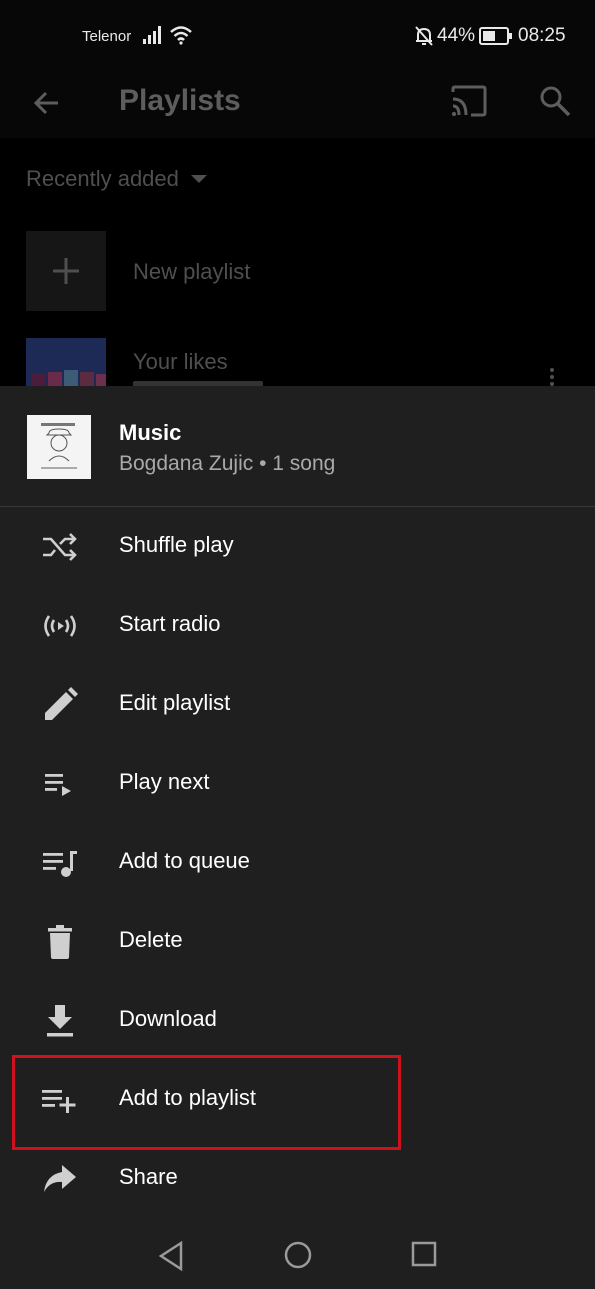 The image size is (595, 1289). Describe the element at coordinates (171, 1256) in the screenshot. I see `nav-back-icon` at that location.